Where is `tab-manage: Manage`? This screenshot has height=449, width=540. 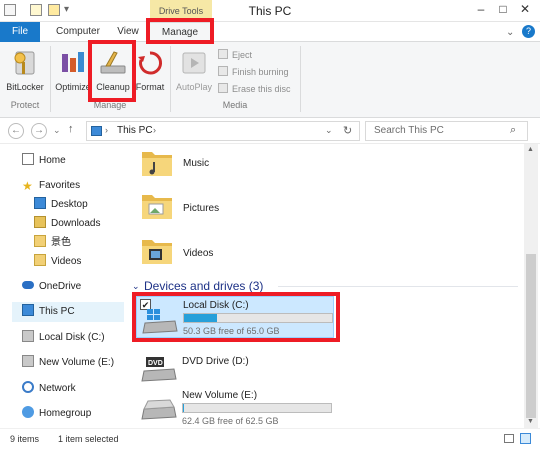 tab-manage: Manage is located at coordinates (180, 32).